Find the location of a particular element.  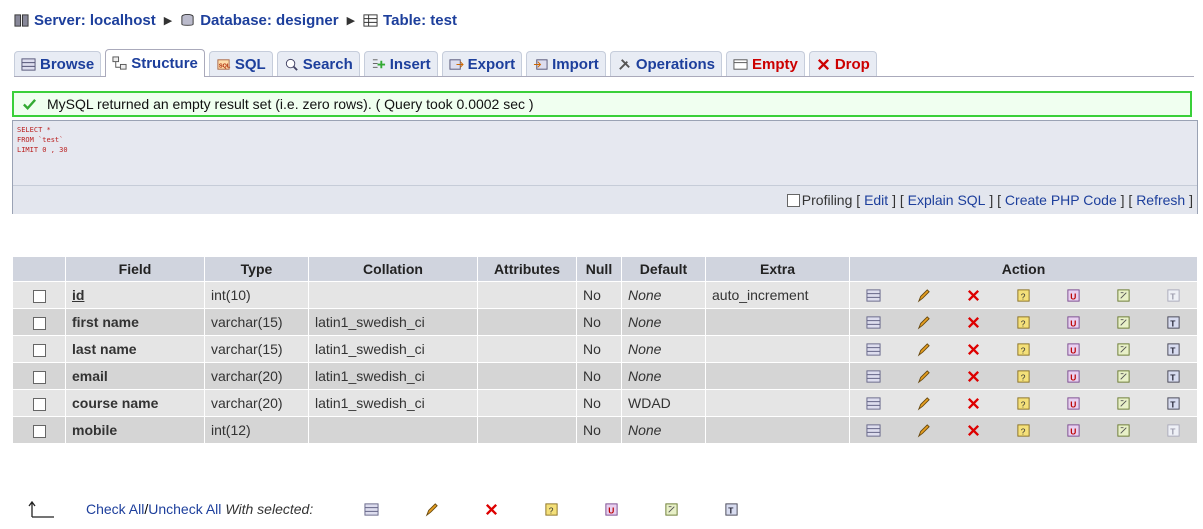

tab-export: Export is located at coordinates (482, 63).